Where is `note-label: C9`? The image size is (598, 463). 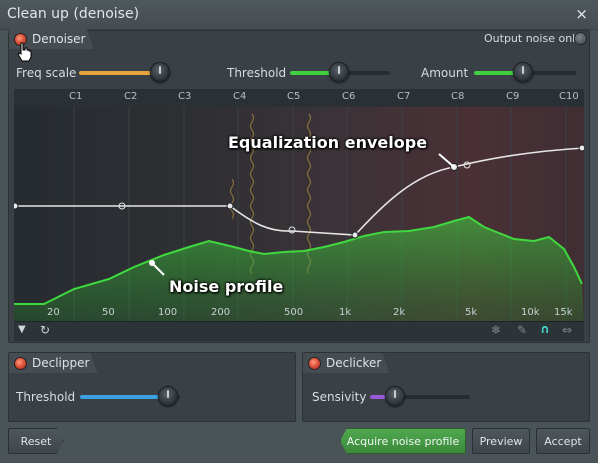
note-label: C9 is located at coordinates (513, 96).